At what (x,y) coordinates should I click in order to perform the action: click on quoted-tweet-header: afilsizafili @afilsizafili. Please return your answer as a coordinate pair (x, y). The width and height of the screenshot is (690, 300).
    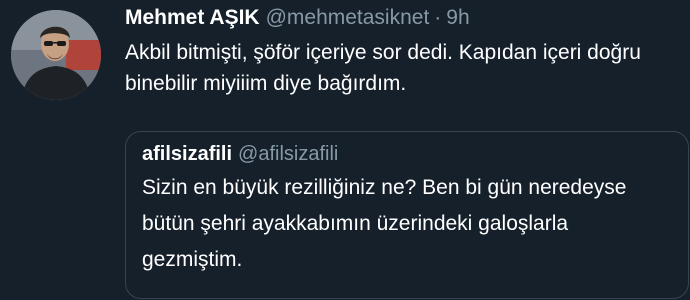
    Looking at the image, I should click on (407, 154).